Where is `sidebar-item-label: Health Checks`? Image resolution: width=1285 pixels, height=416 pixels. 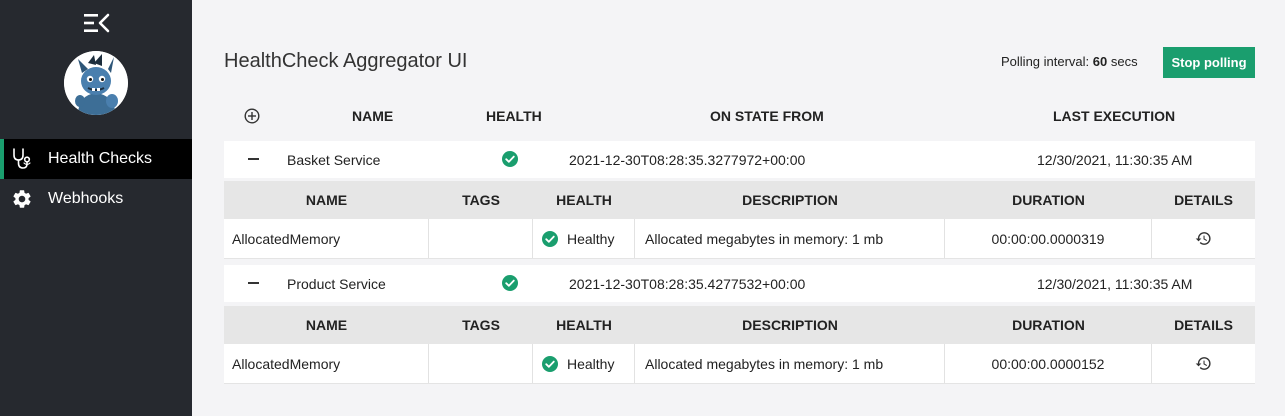
sidebar-item-label: Health Checks is located at coordinates (100, 158).